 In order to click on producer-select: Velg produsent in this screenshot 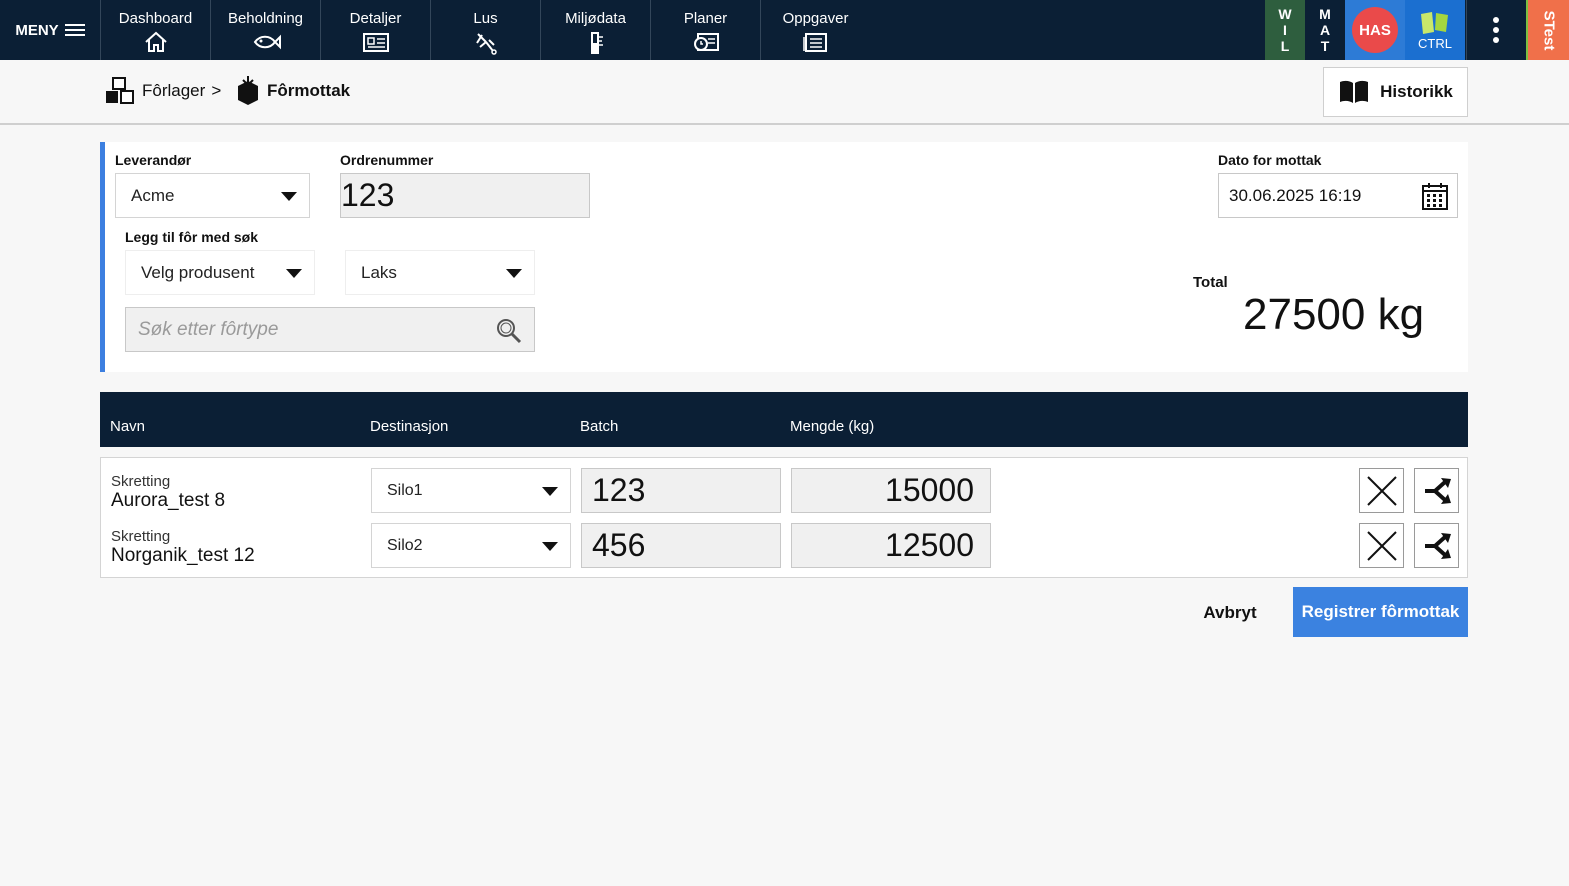, I will do `click(220, 272)`.